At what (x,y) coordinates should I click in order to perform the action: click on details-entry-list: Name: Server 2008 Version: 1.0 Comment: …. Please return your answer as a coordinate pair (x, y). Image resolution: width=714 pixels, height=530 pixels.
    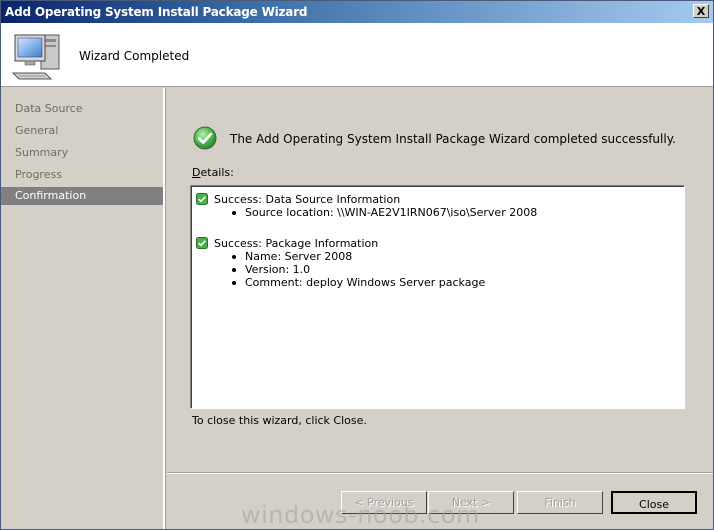
    Looking at the image, I should click on (357, 269).